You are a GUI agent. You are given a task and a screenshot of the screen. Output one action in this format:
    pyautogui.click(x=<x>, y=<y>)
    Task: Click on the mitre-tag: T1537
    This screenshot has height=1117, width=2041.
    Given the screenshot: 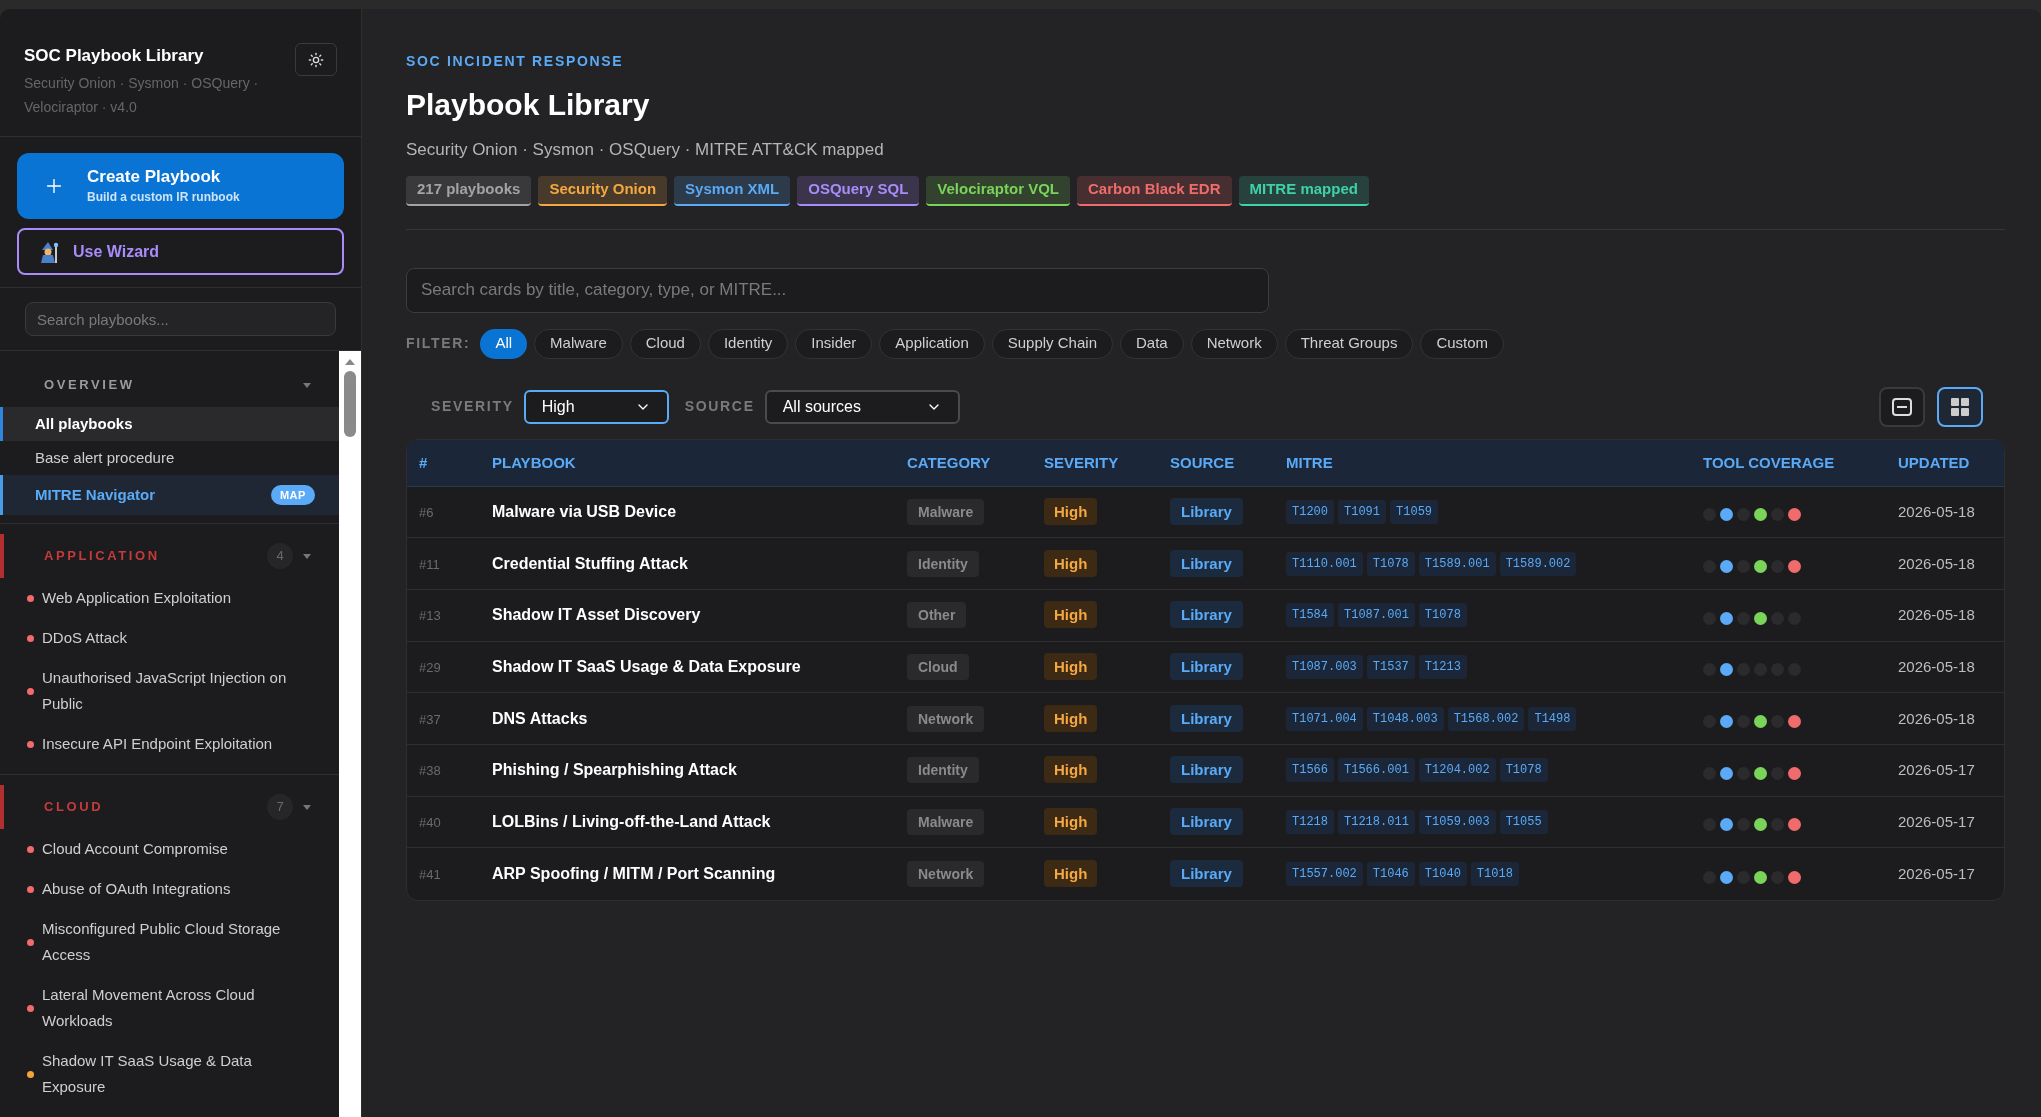 What is the action you would take?
    pyautogui.click(x=1390, y=666)
    